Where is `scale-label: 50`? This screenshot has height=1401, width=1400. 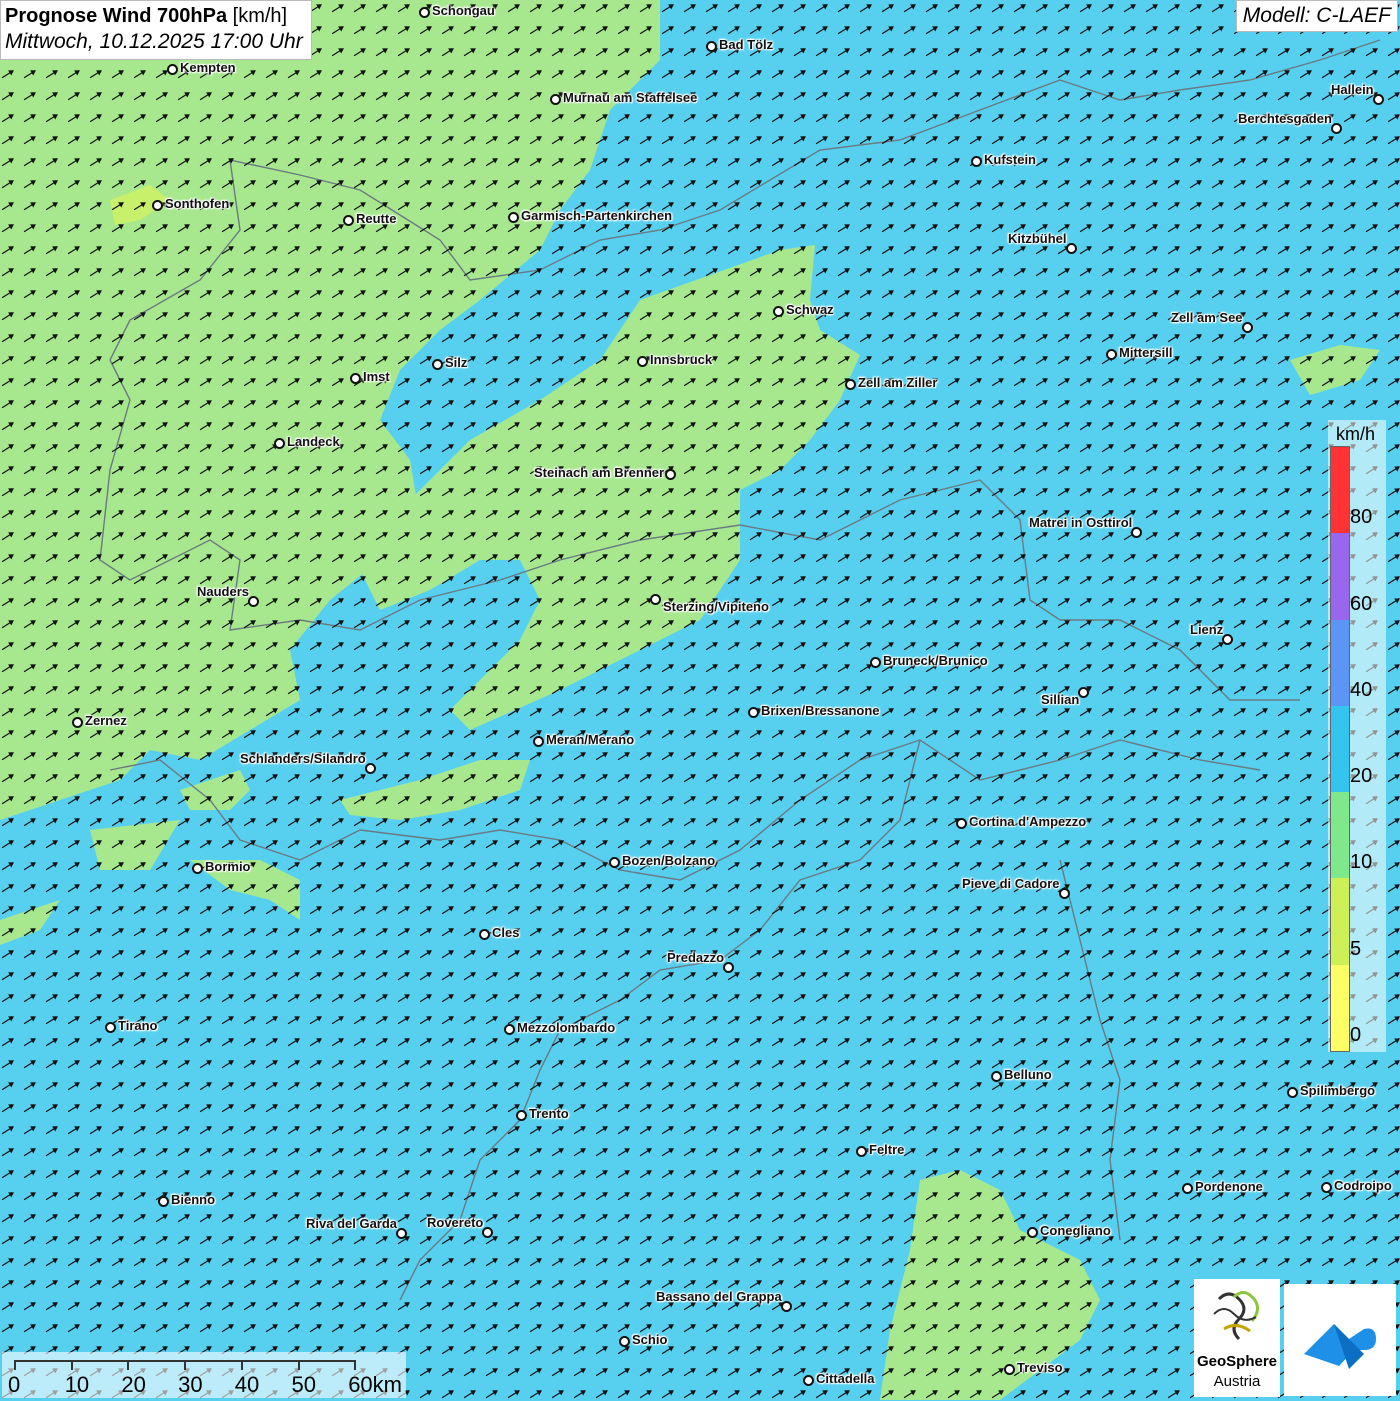 scale-label: 50 is located at coordinates (303, 1384).